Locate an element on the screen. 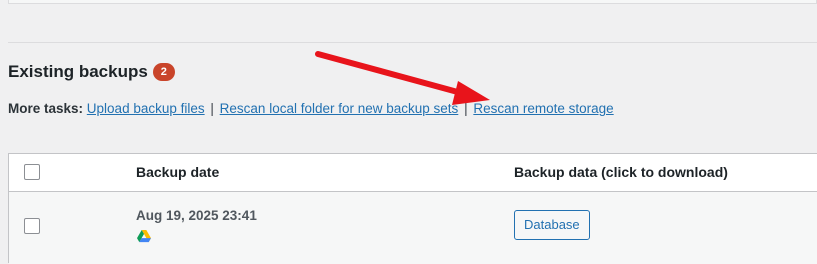  existing-backups-heading: Existing backups 2 is located at coordinates (91, 72).